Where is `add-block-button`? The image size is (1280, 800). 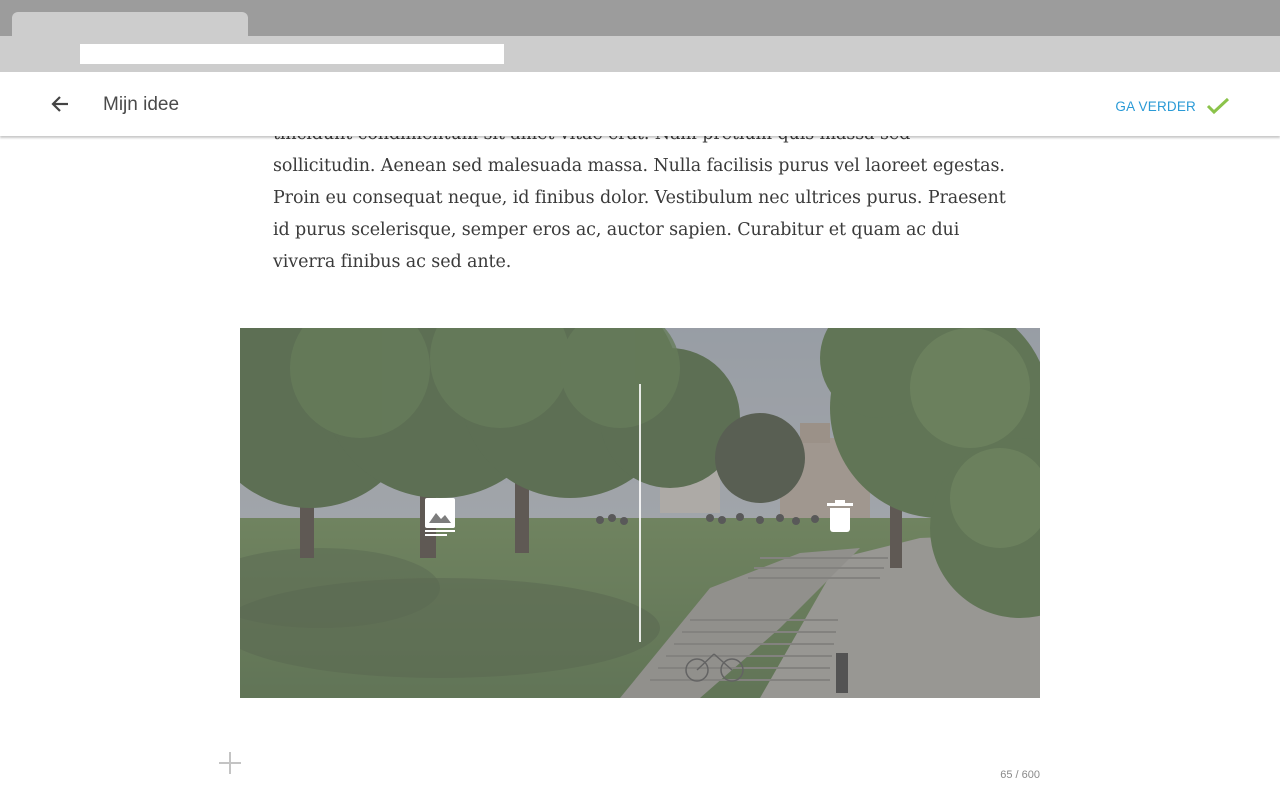
add-block-button is located at coordinates (230, 763).